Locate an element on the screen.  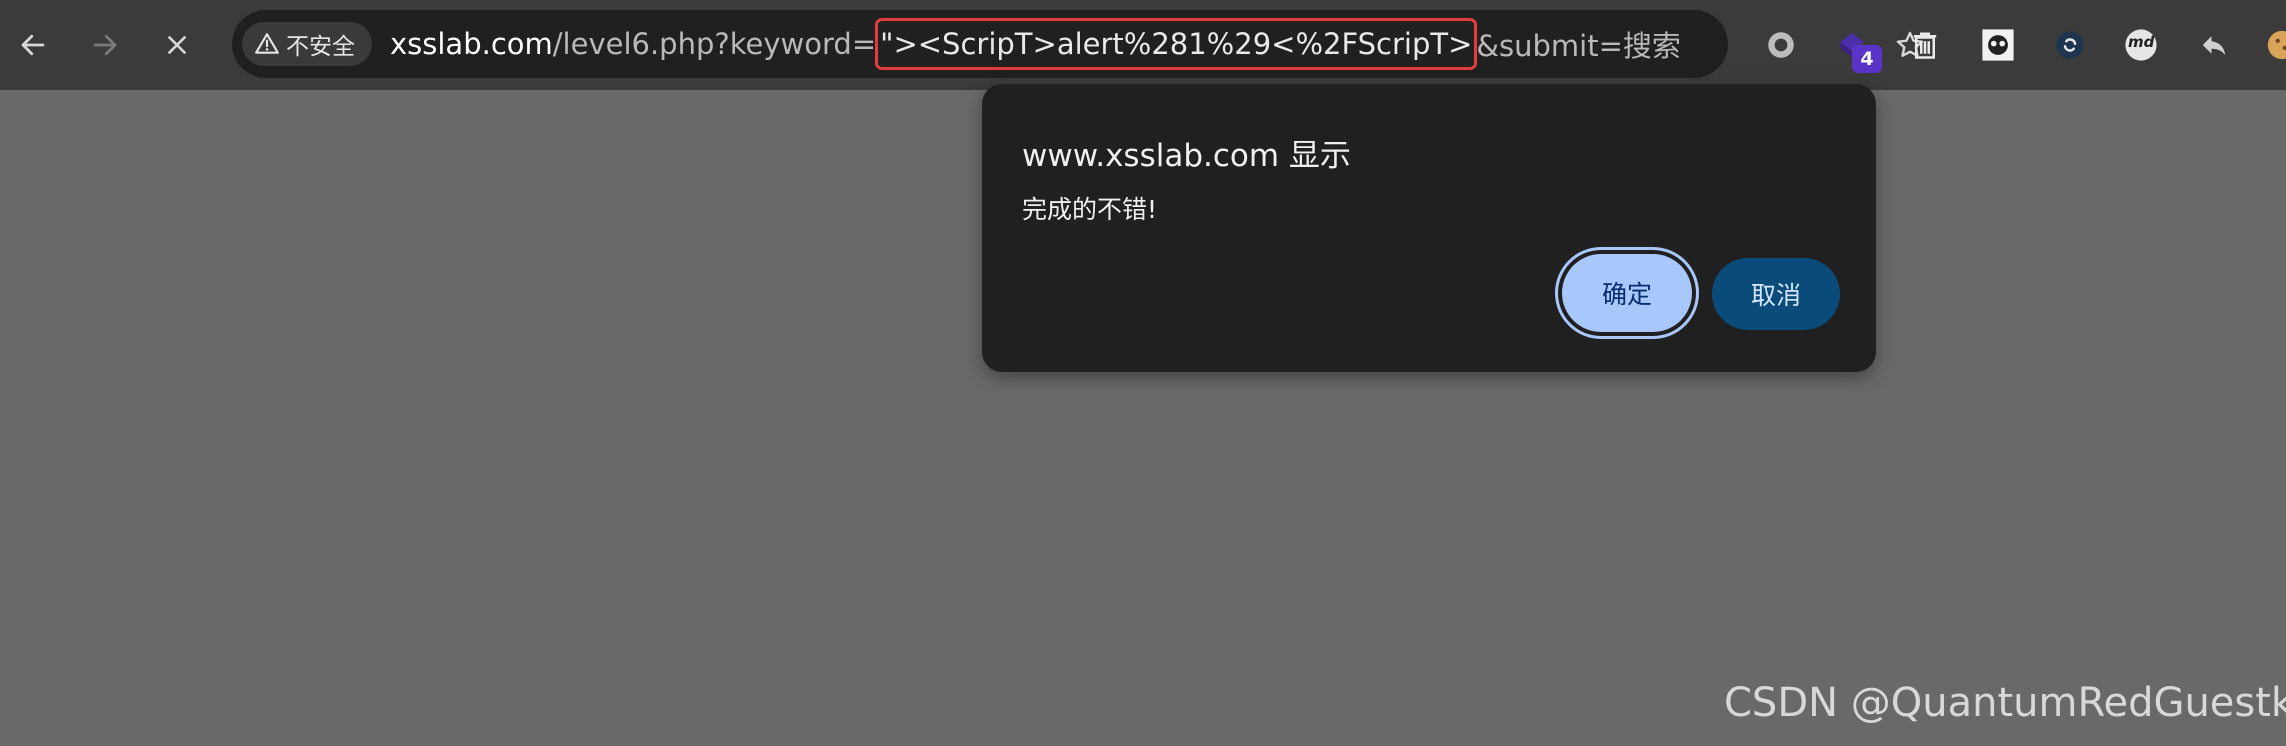
stop-button is located at coordinates (177, 45).